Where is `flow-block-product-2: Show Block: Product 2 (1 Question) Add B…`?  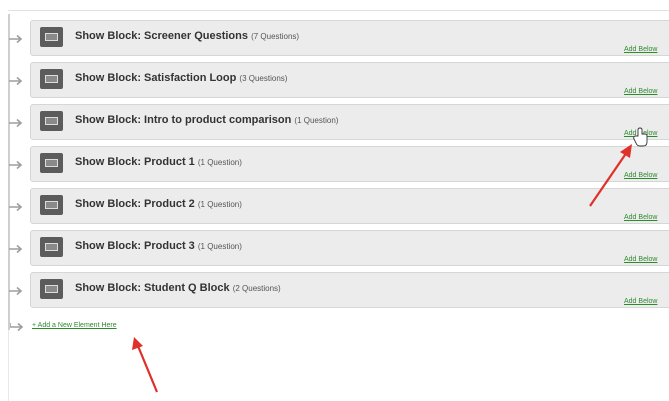 flow-block-product-2: Show Block: Product 2 (1 Question) Add B… is located at coordinates (339, 206).